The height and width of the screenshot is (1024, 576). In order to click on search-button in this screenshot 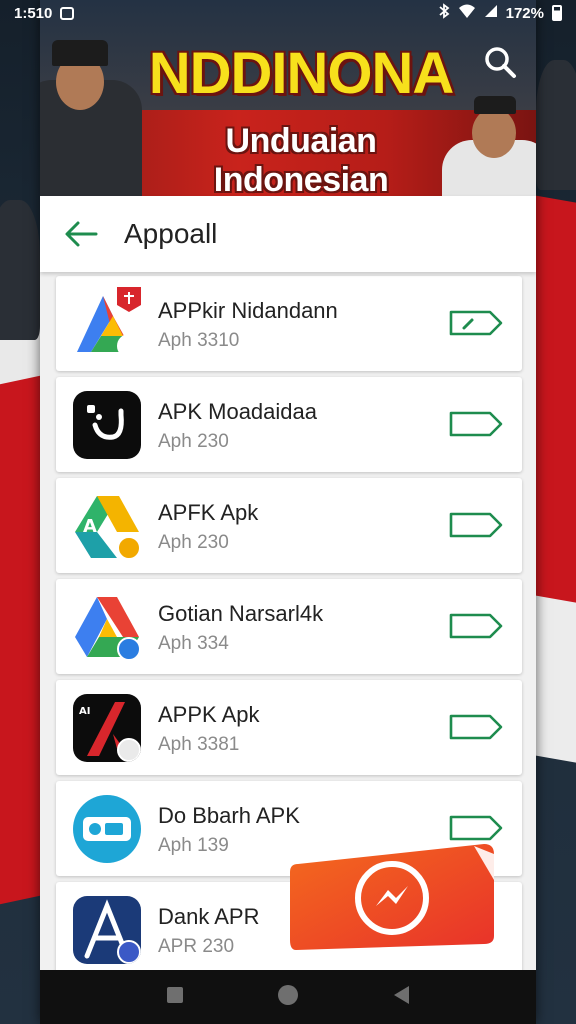, I will do `click(500, 62)`.